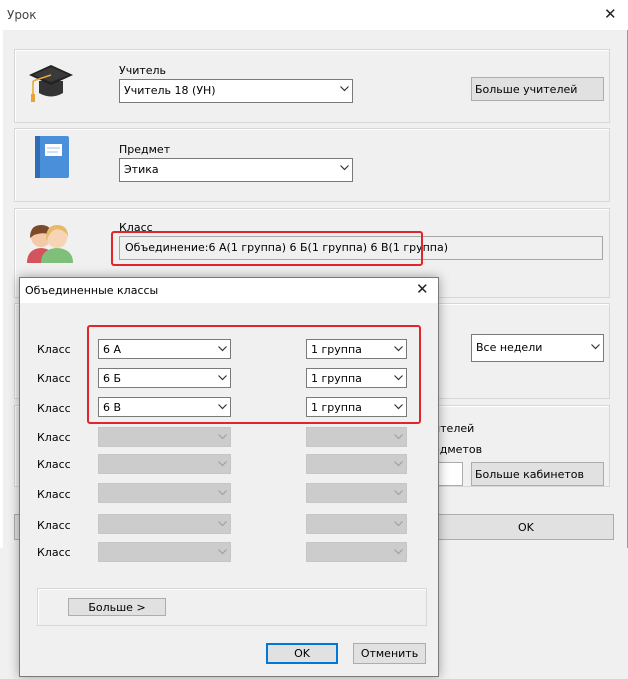 The width and height of the screenshot is (628, 679). I want to click on main-ok-label: OK, so click(526, 527).